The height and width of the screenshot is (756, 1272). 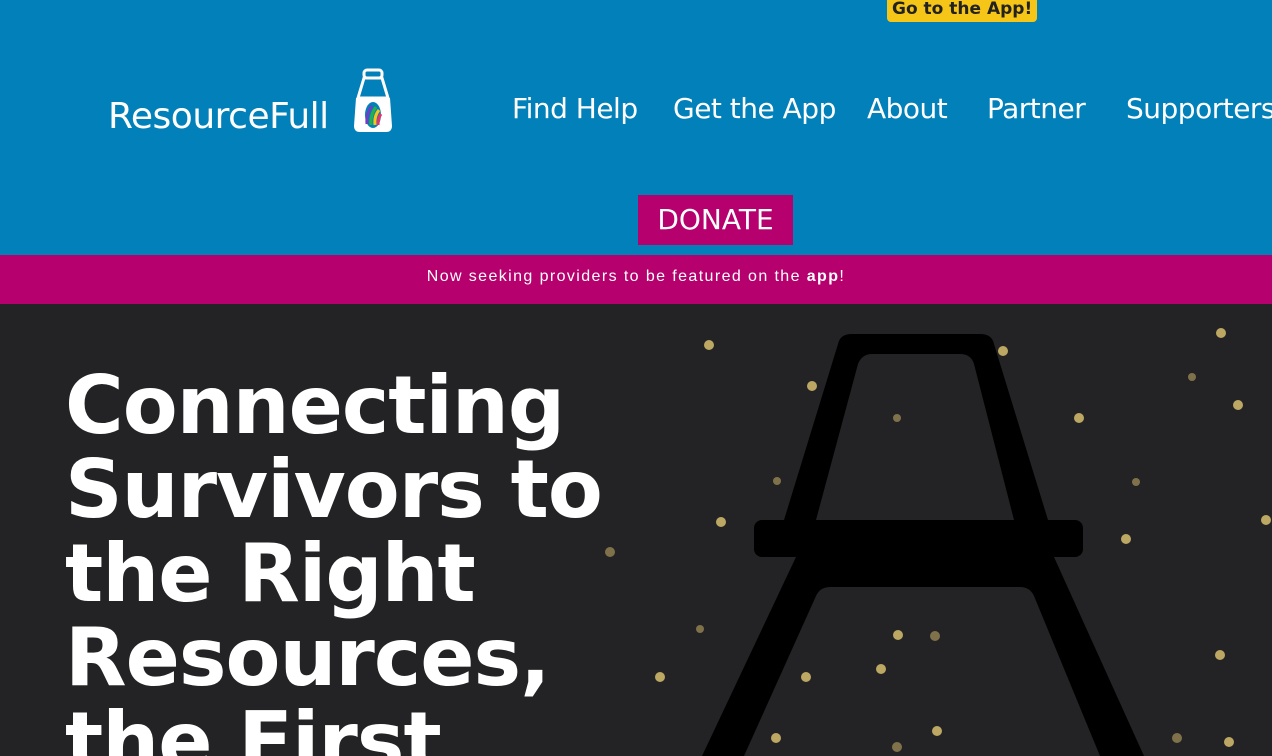 I want to click on donate-button: DONATE, so click(x=715, y=220).